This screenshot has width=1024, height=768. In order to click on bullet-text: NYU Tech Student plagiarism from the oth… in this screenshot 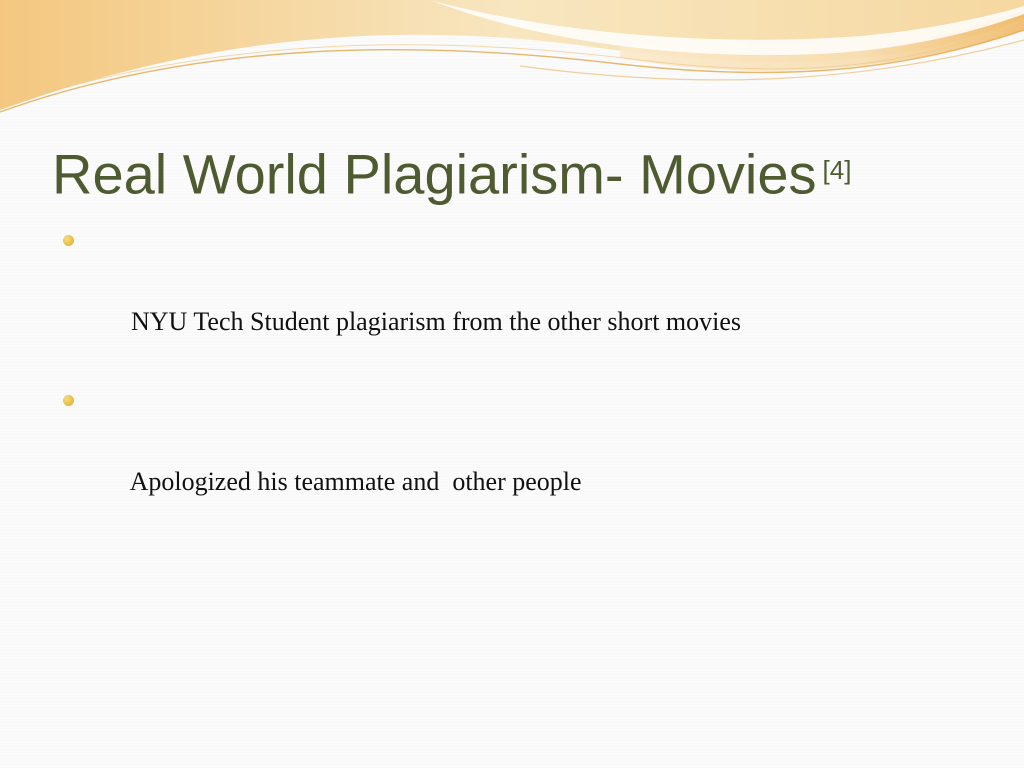, I will do `click(436, 321)`.